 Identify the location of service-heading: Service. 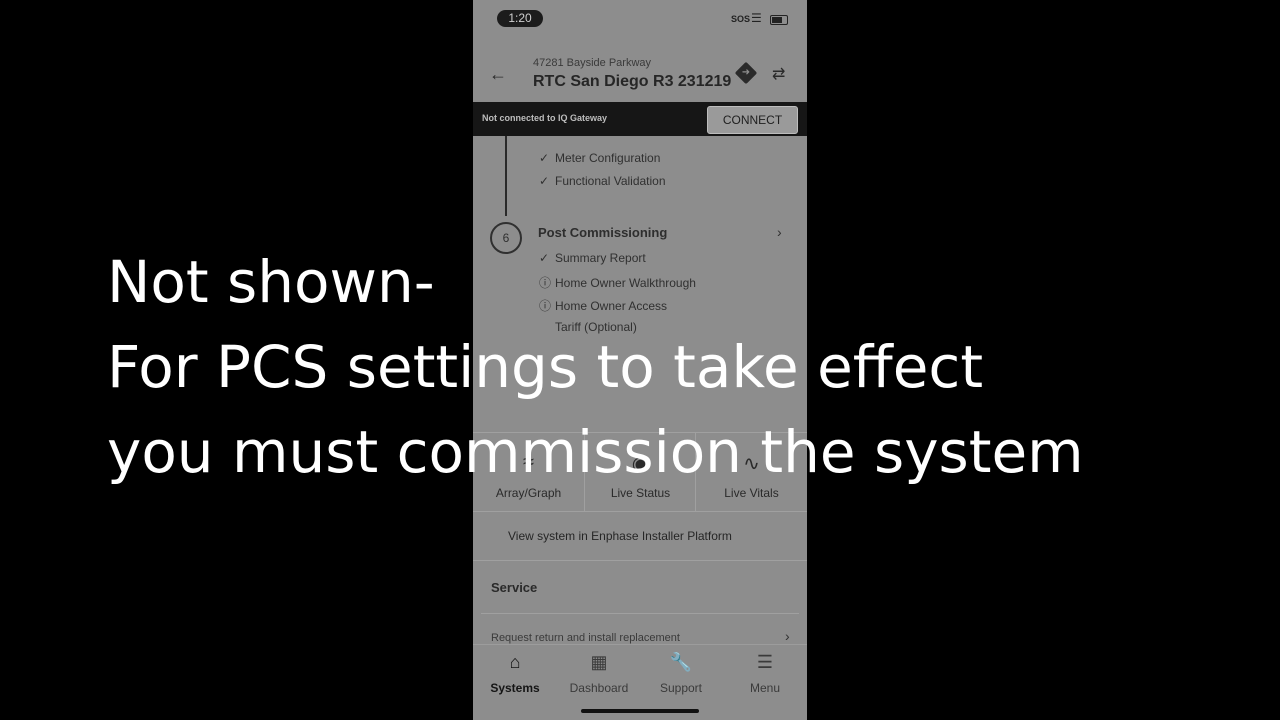
(514, 587).